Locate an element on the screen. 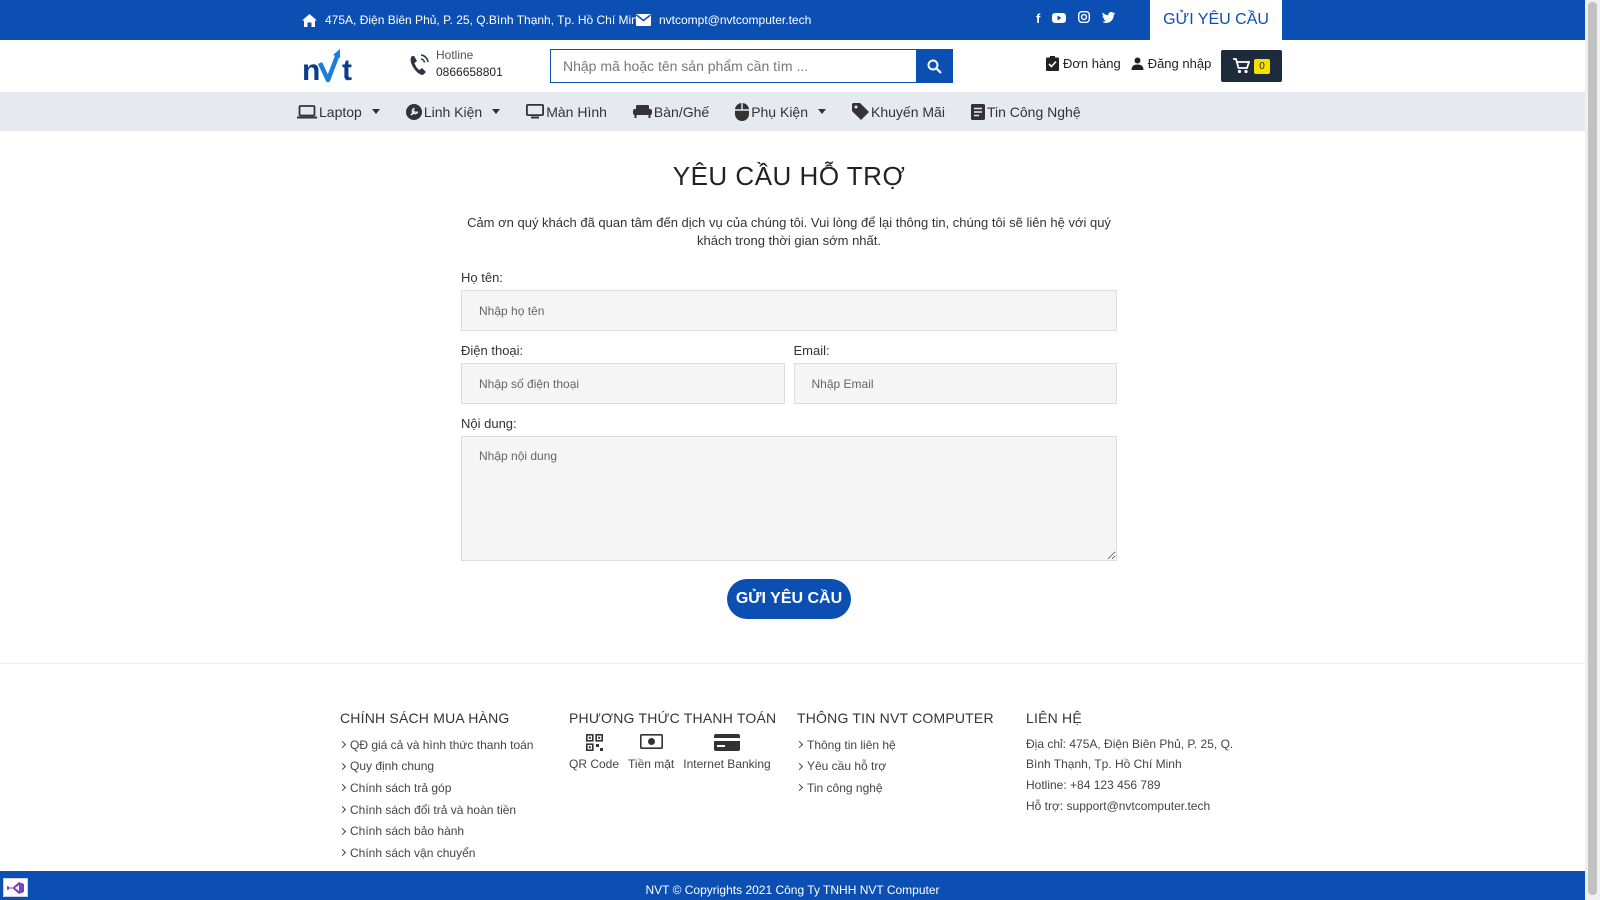 Image resolution: width=1600 pixels, height=900 pixels. policy-link: Chính sách bảo hành is located at coordinates (435, 831).